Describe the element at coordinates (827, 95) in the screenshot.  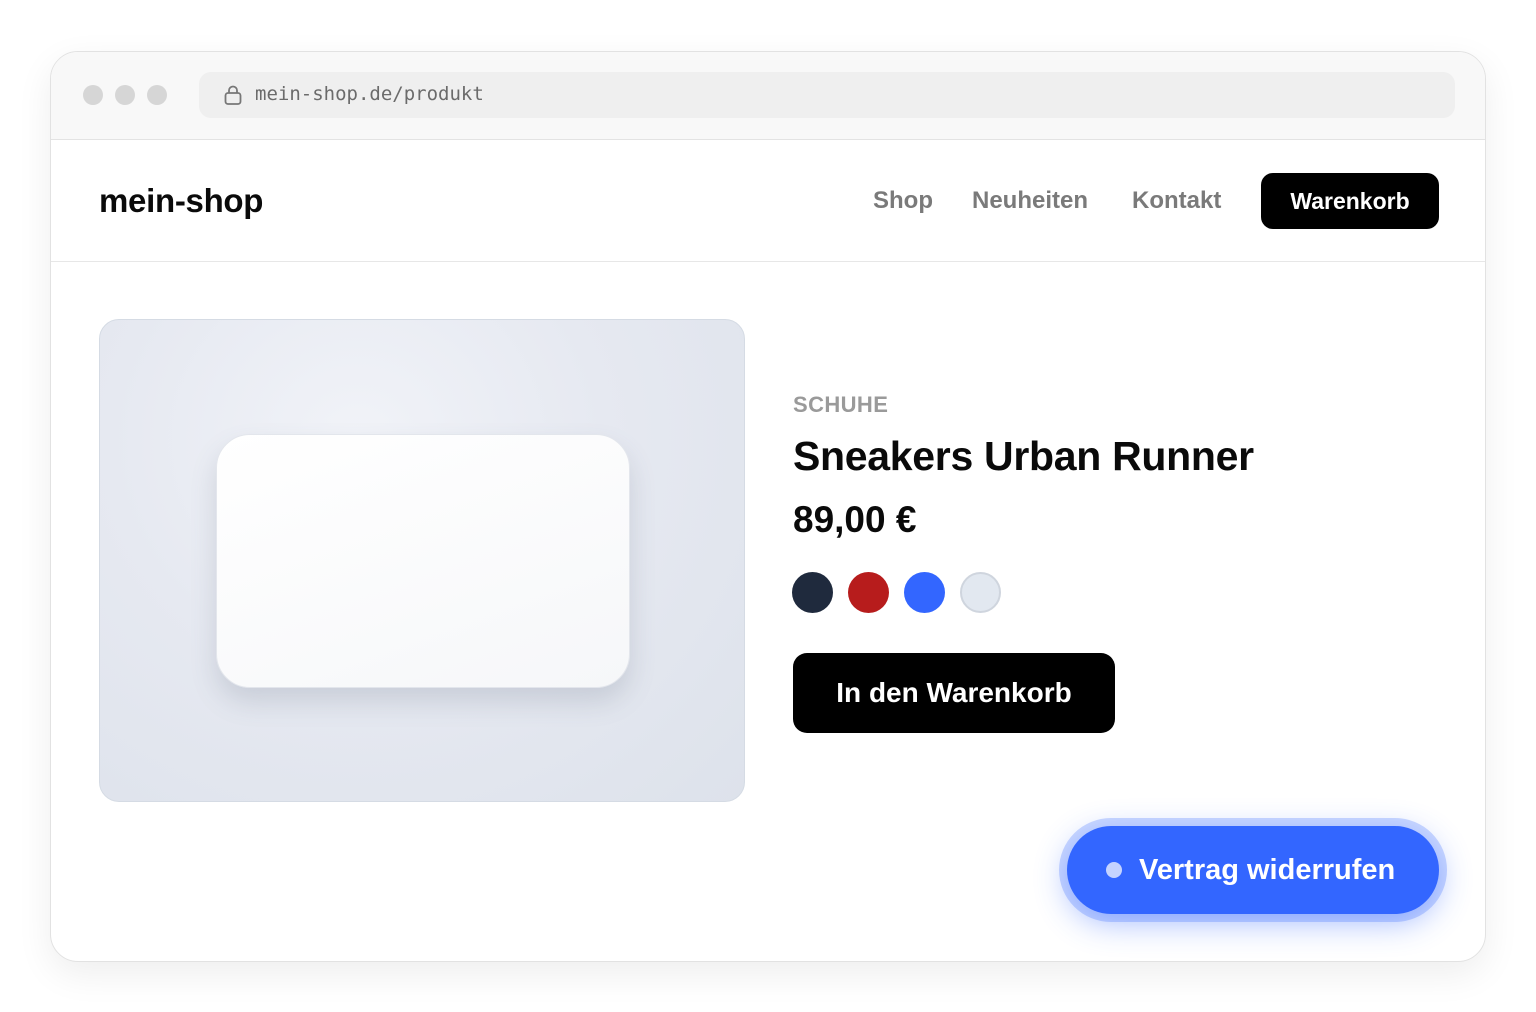
I see `address-bar: mein-shop.de/produkt` at that location.